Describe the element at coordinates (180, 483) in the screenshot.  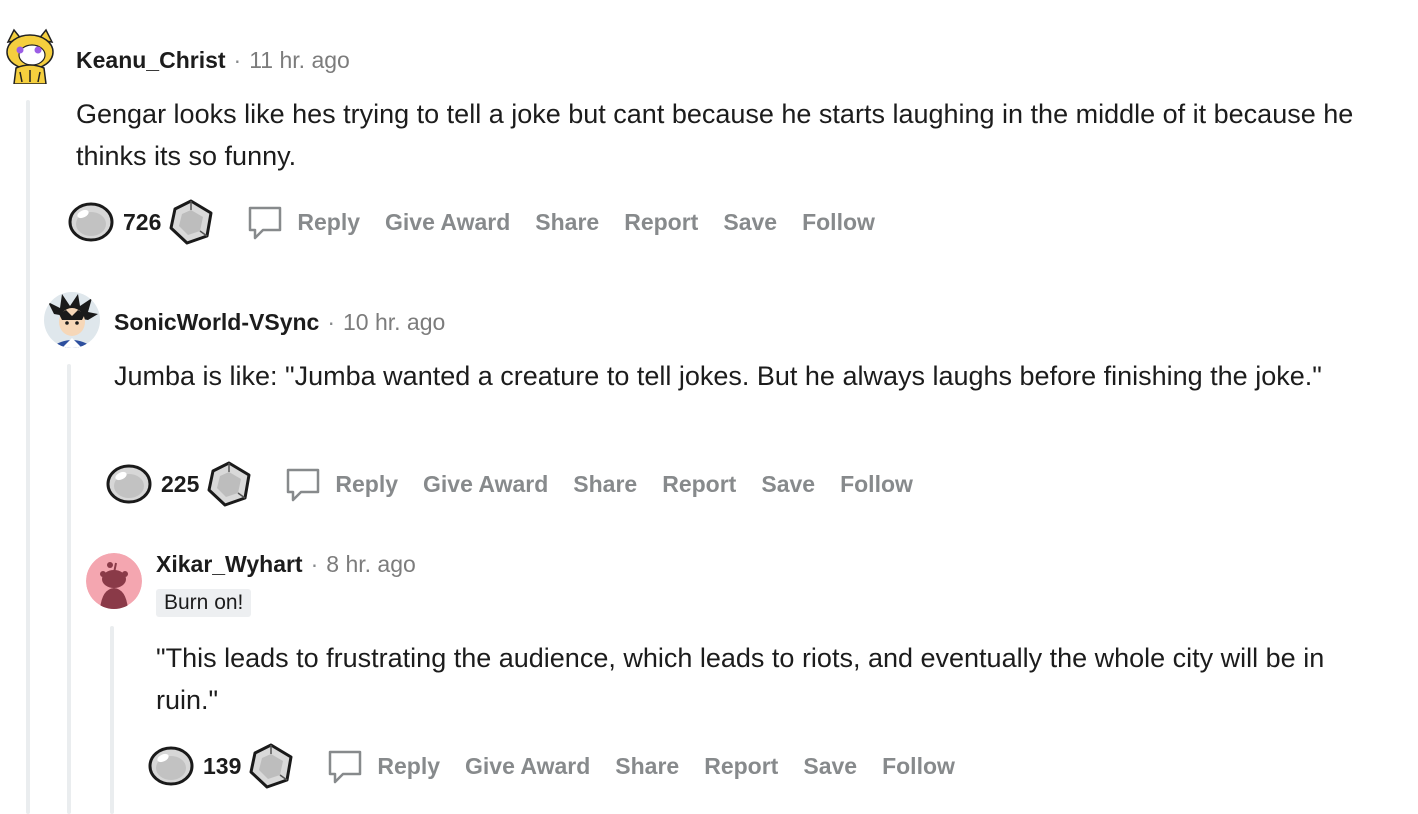
I see `vote-score: 225` at that location.